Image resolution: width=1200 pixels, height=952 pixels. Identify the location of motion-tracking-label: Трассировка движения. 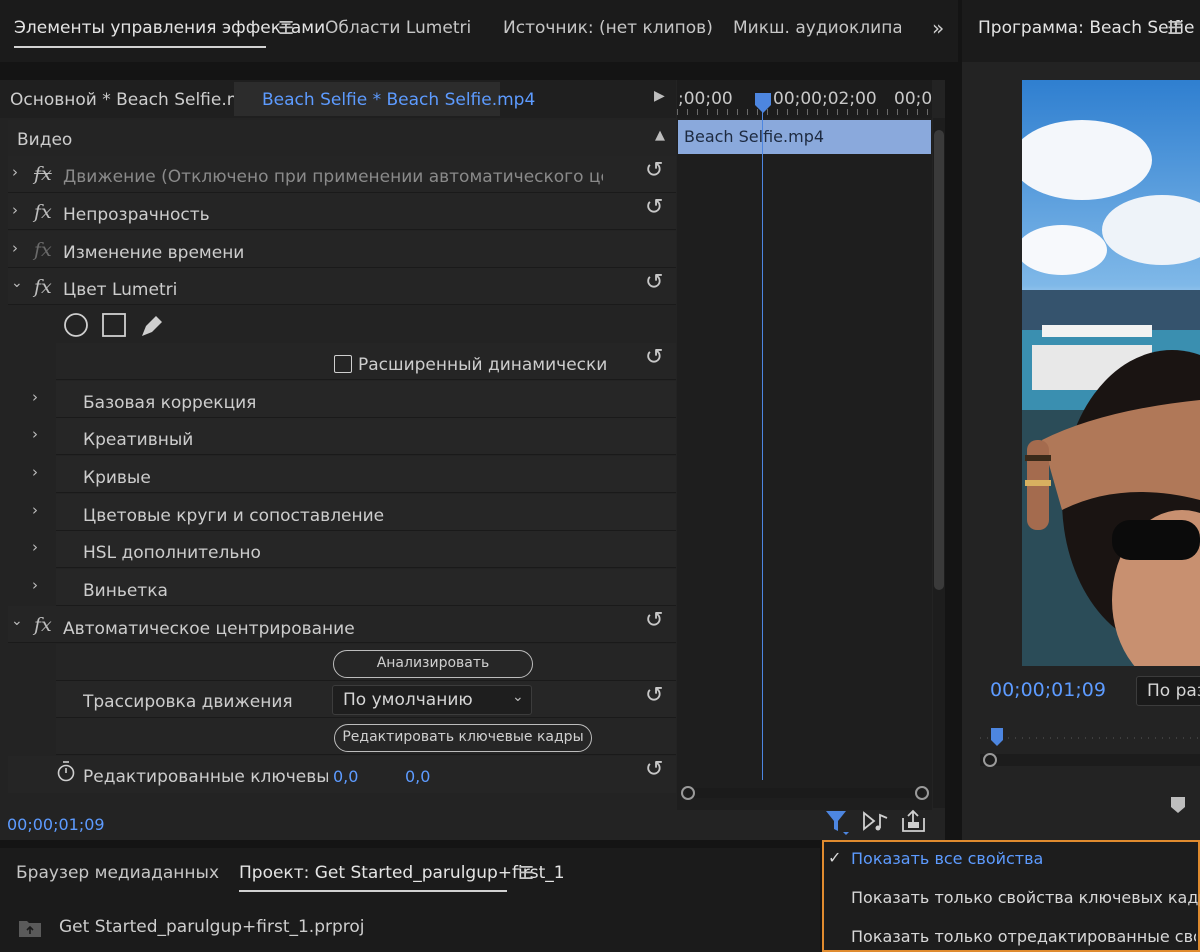
(188, 702).